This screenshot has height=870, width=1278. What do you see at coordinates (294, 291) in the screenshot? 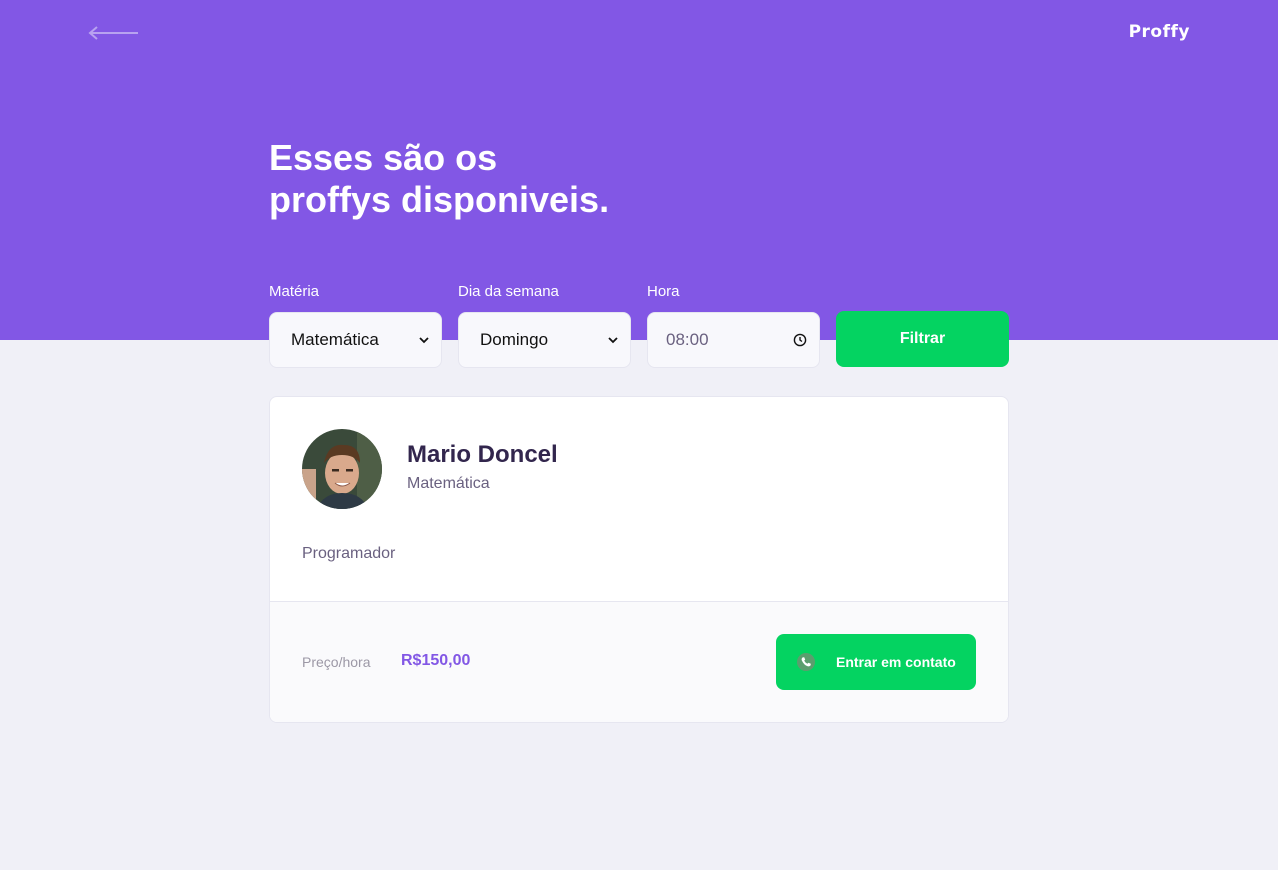
I see `subject-label: Matéria` at bounding box center [294, 291].